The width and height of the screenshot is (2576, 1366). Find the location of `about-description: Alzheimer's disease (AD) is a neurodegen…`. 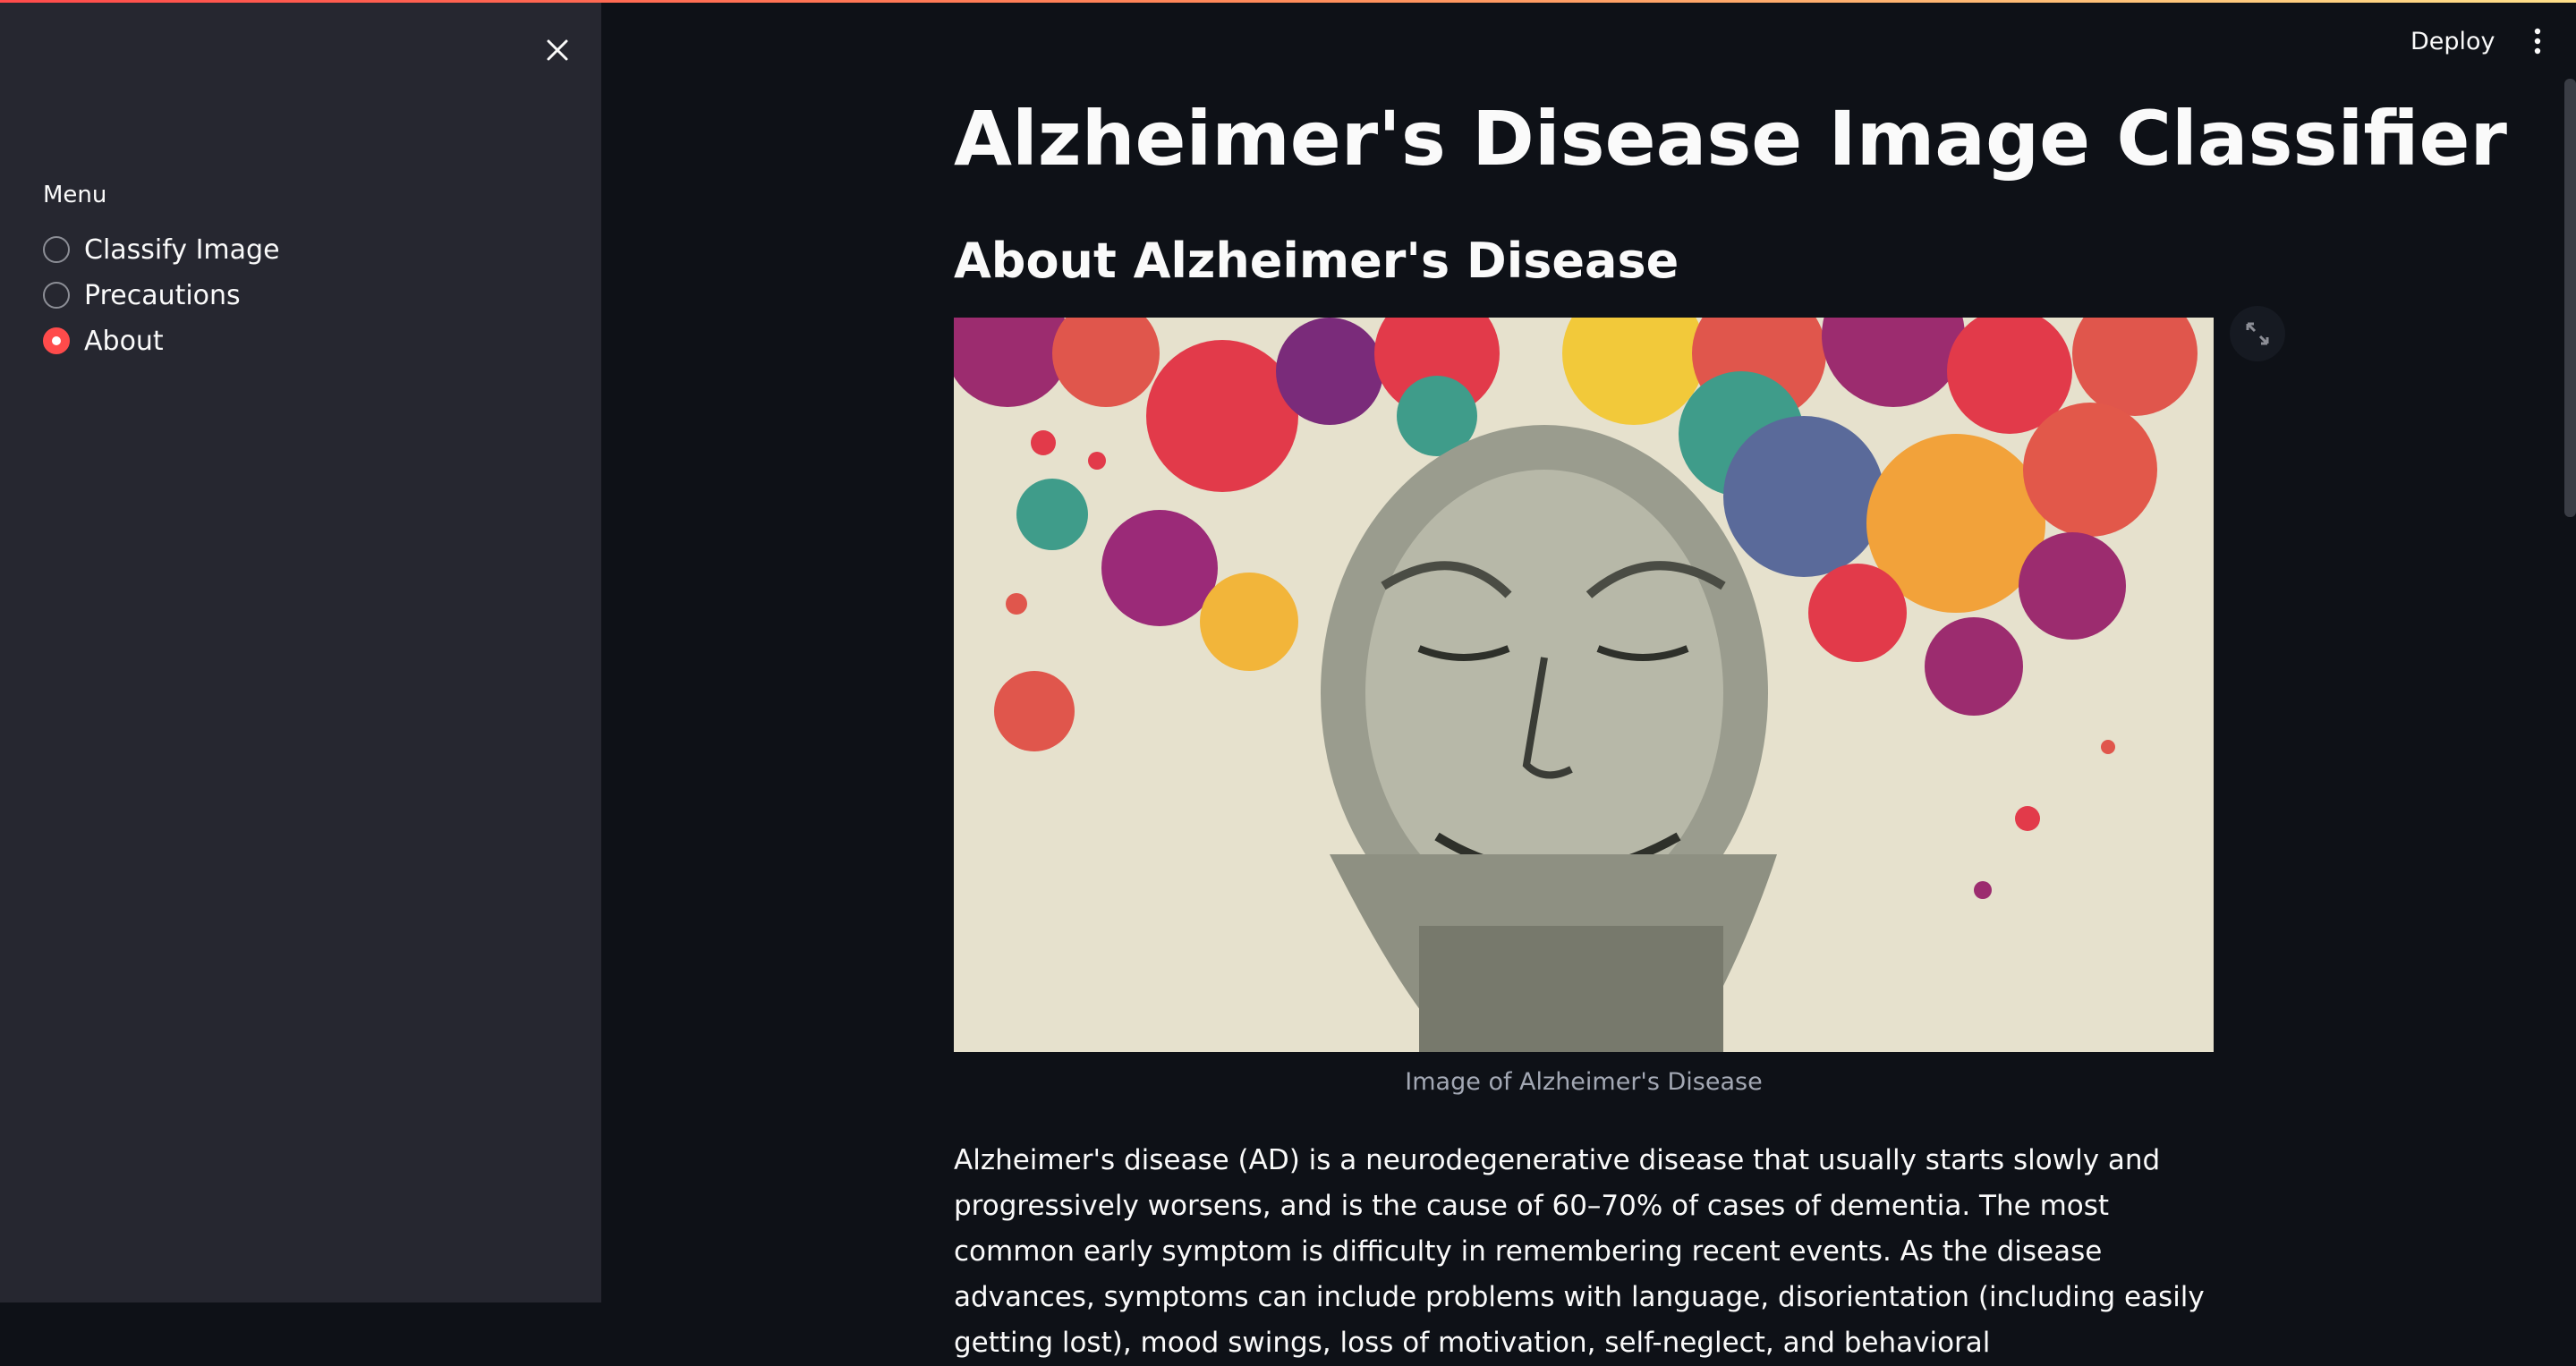

about-description: Alzheimer's disease (AD) is a neurodegen… is located at coordinates (1579, 1251).